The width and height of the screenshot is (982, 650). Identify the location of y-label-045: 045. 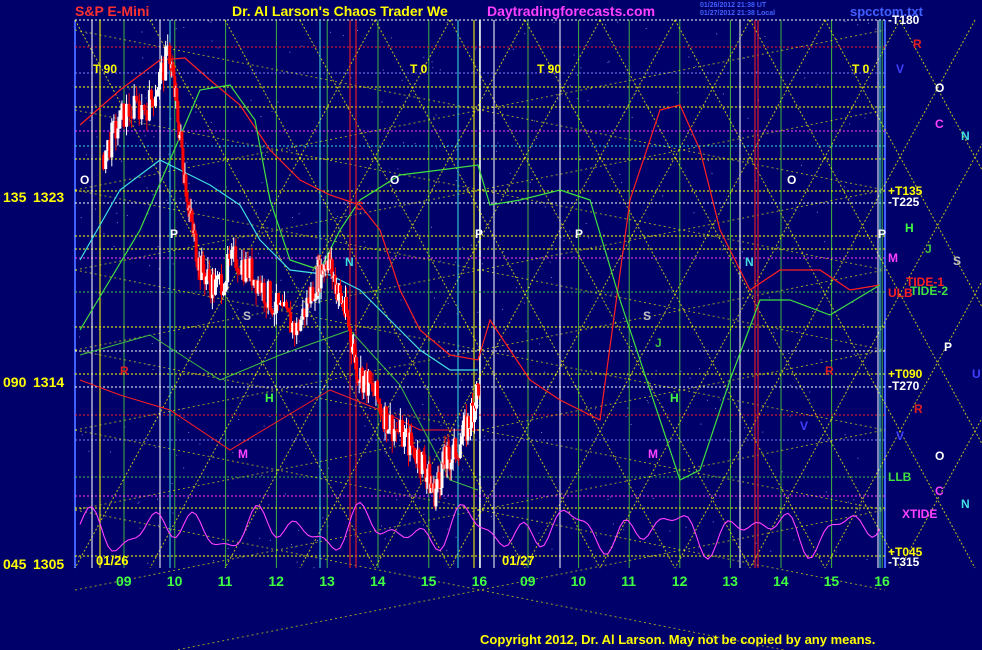
(15, 564).